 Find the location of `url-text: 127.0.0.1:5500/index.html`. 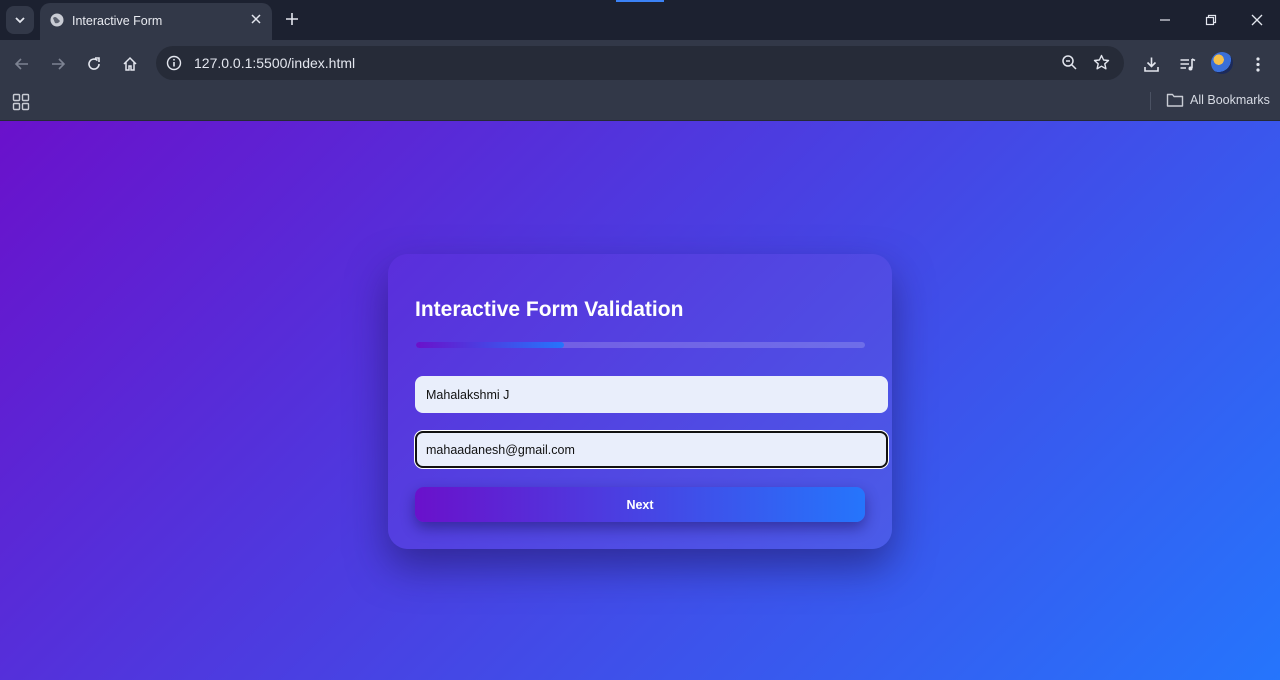

url-text: 127.0.0.1:5500/index.html is located at coordinates (274, 63).